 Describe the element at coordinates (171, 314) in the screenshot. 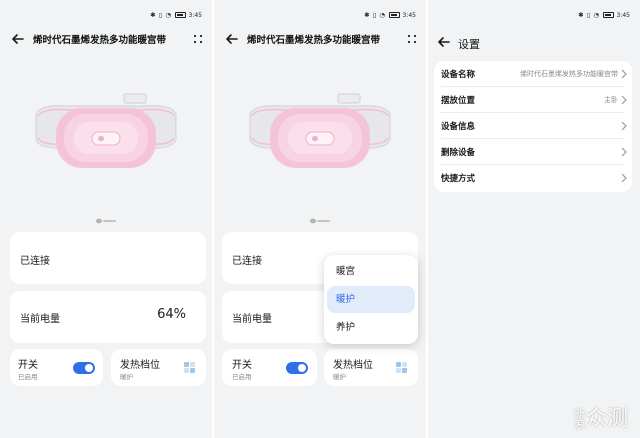

I see `battery-value: 64%` at that location.